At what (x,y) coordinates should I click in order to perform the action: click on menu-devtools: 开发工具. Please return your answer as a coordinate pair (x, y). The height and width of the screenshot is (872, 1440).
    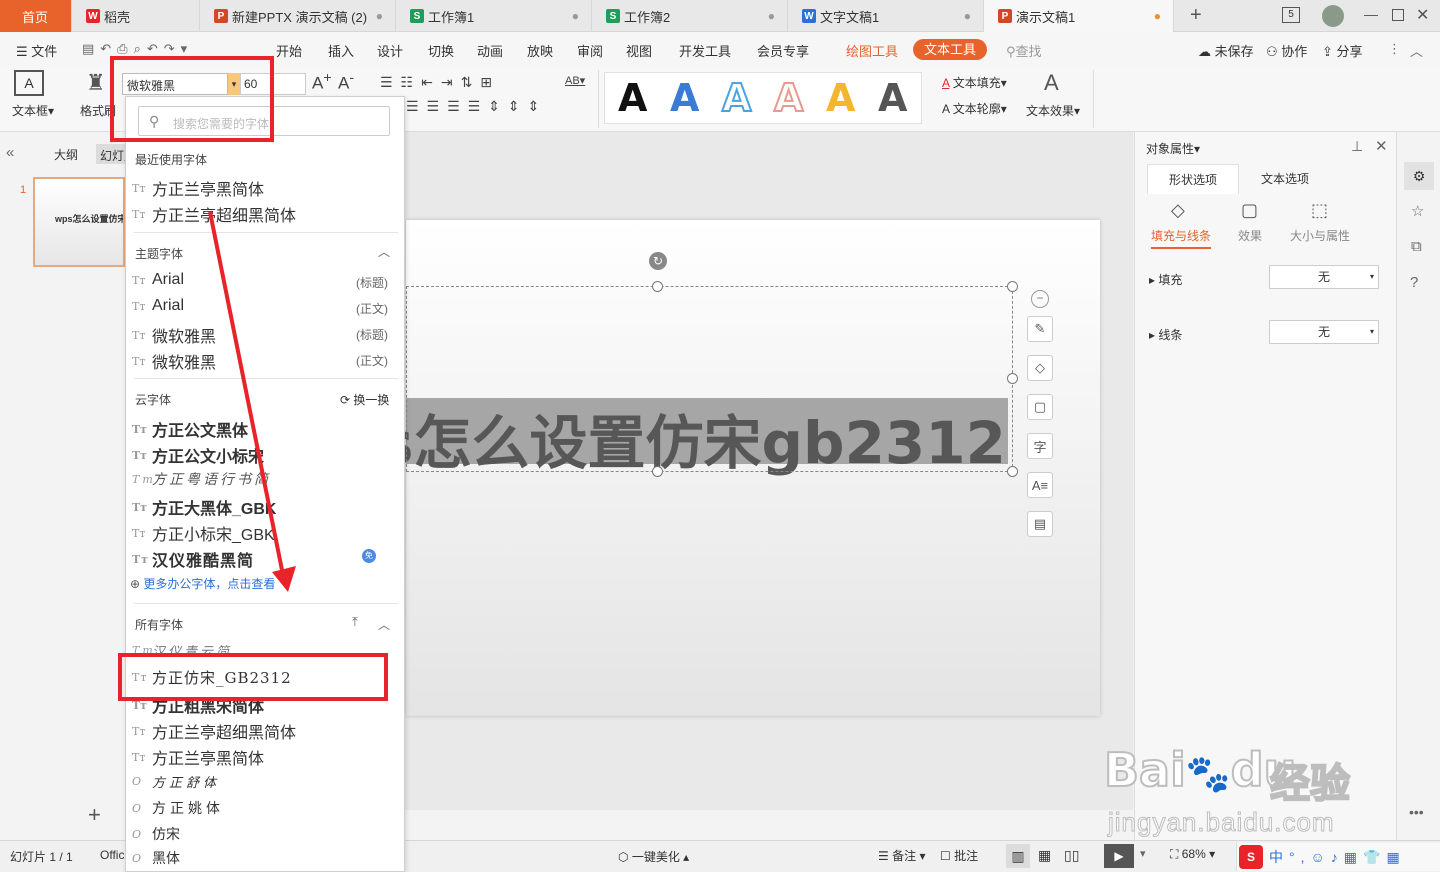
    Looking at the image, I should click on (705, 50).